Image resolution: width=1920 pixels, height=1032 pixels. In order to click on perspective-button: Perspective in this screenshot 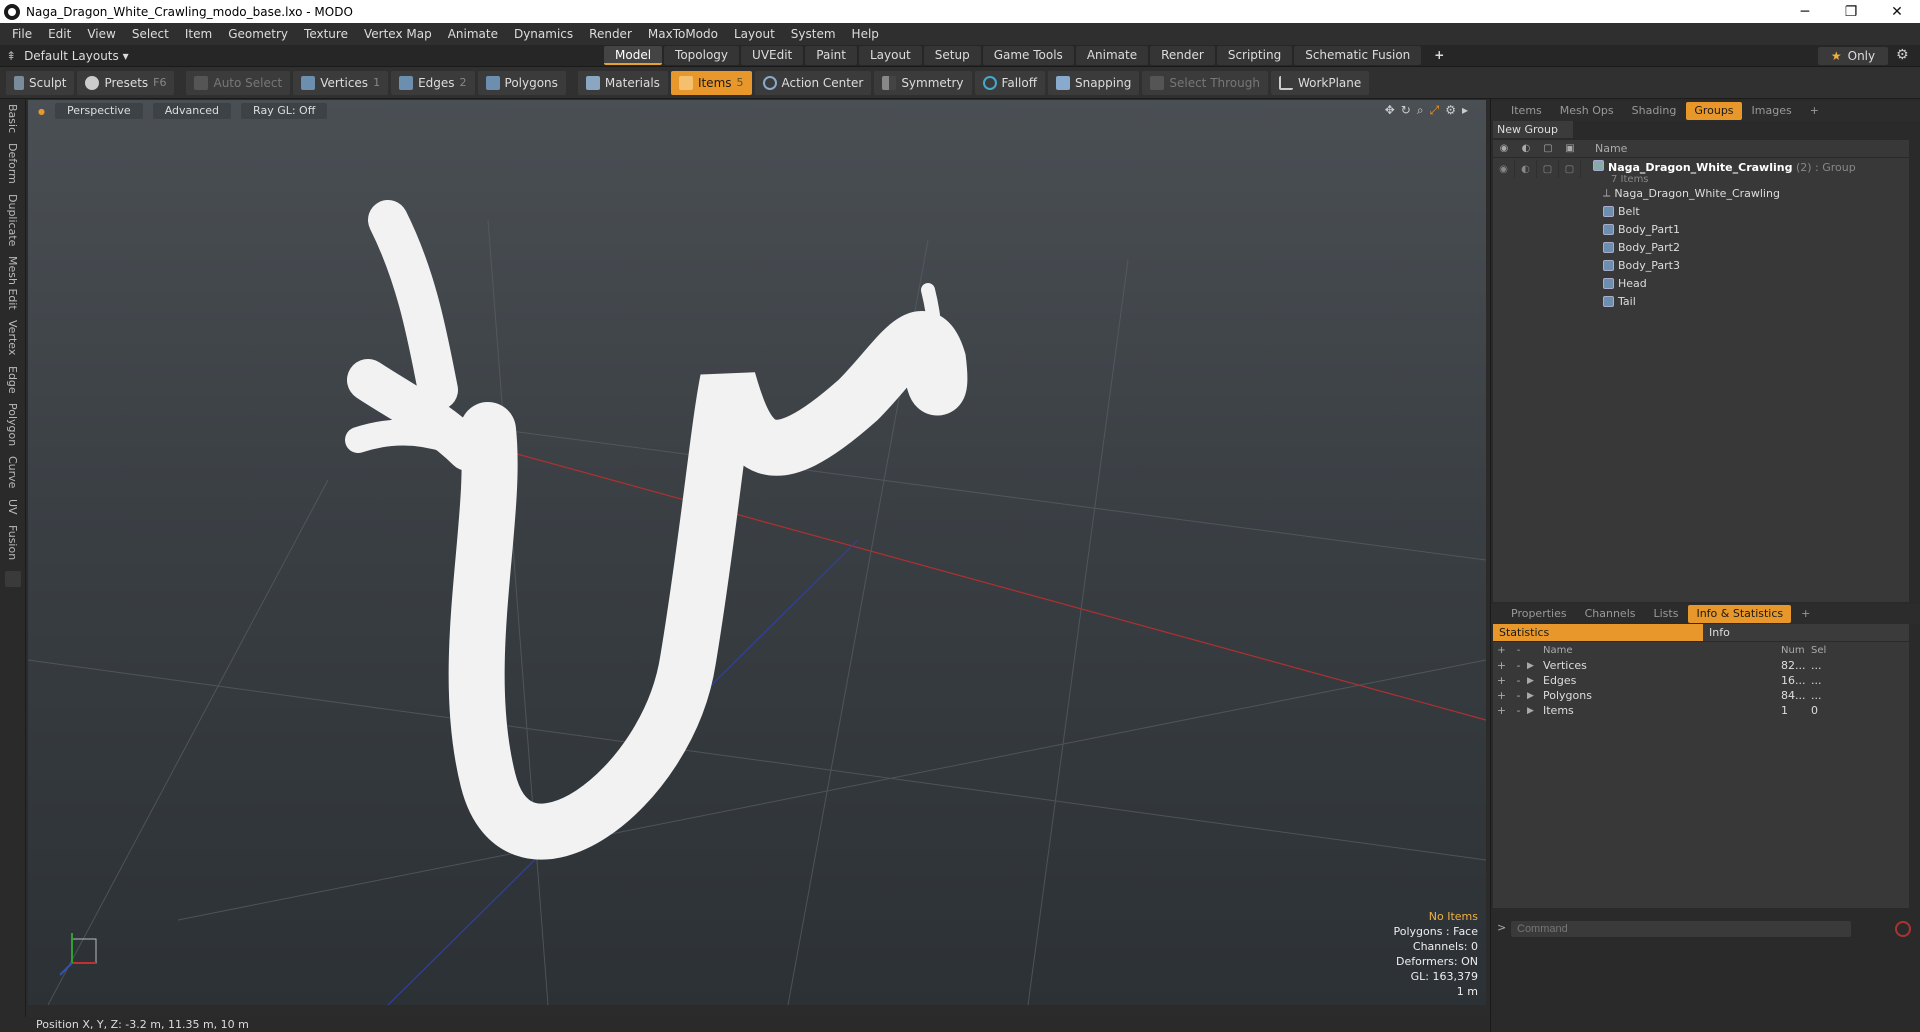, I will do `click(98, 111)`.